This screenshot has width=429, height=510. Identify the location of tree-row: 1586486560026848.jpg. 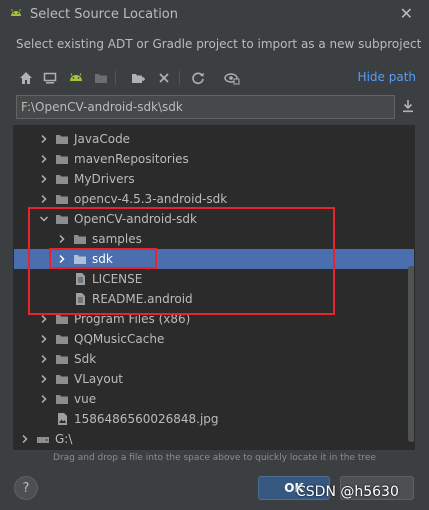
(214, 419).